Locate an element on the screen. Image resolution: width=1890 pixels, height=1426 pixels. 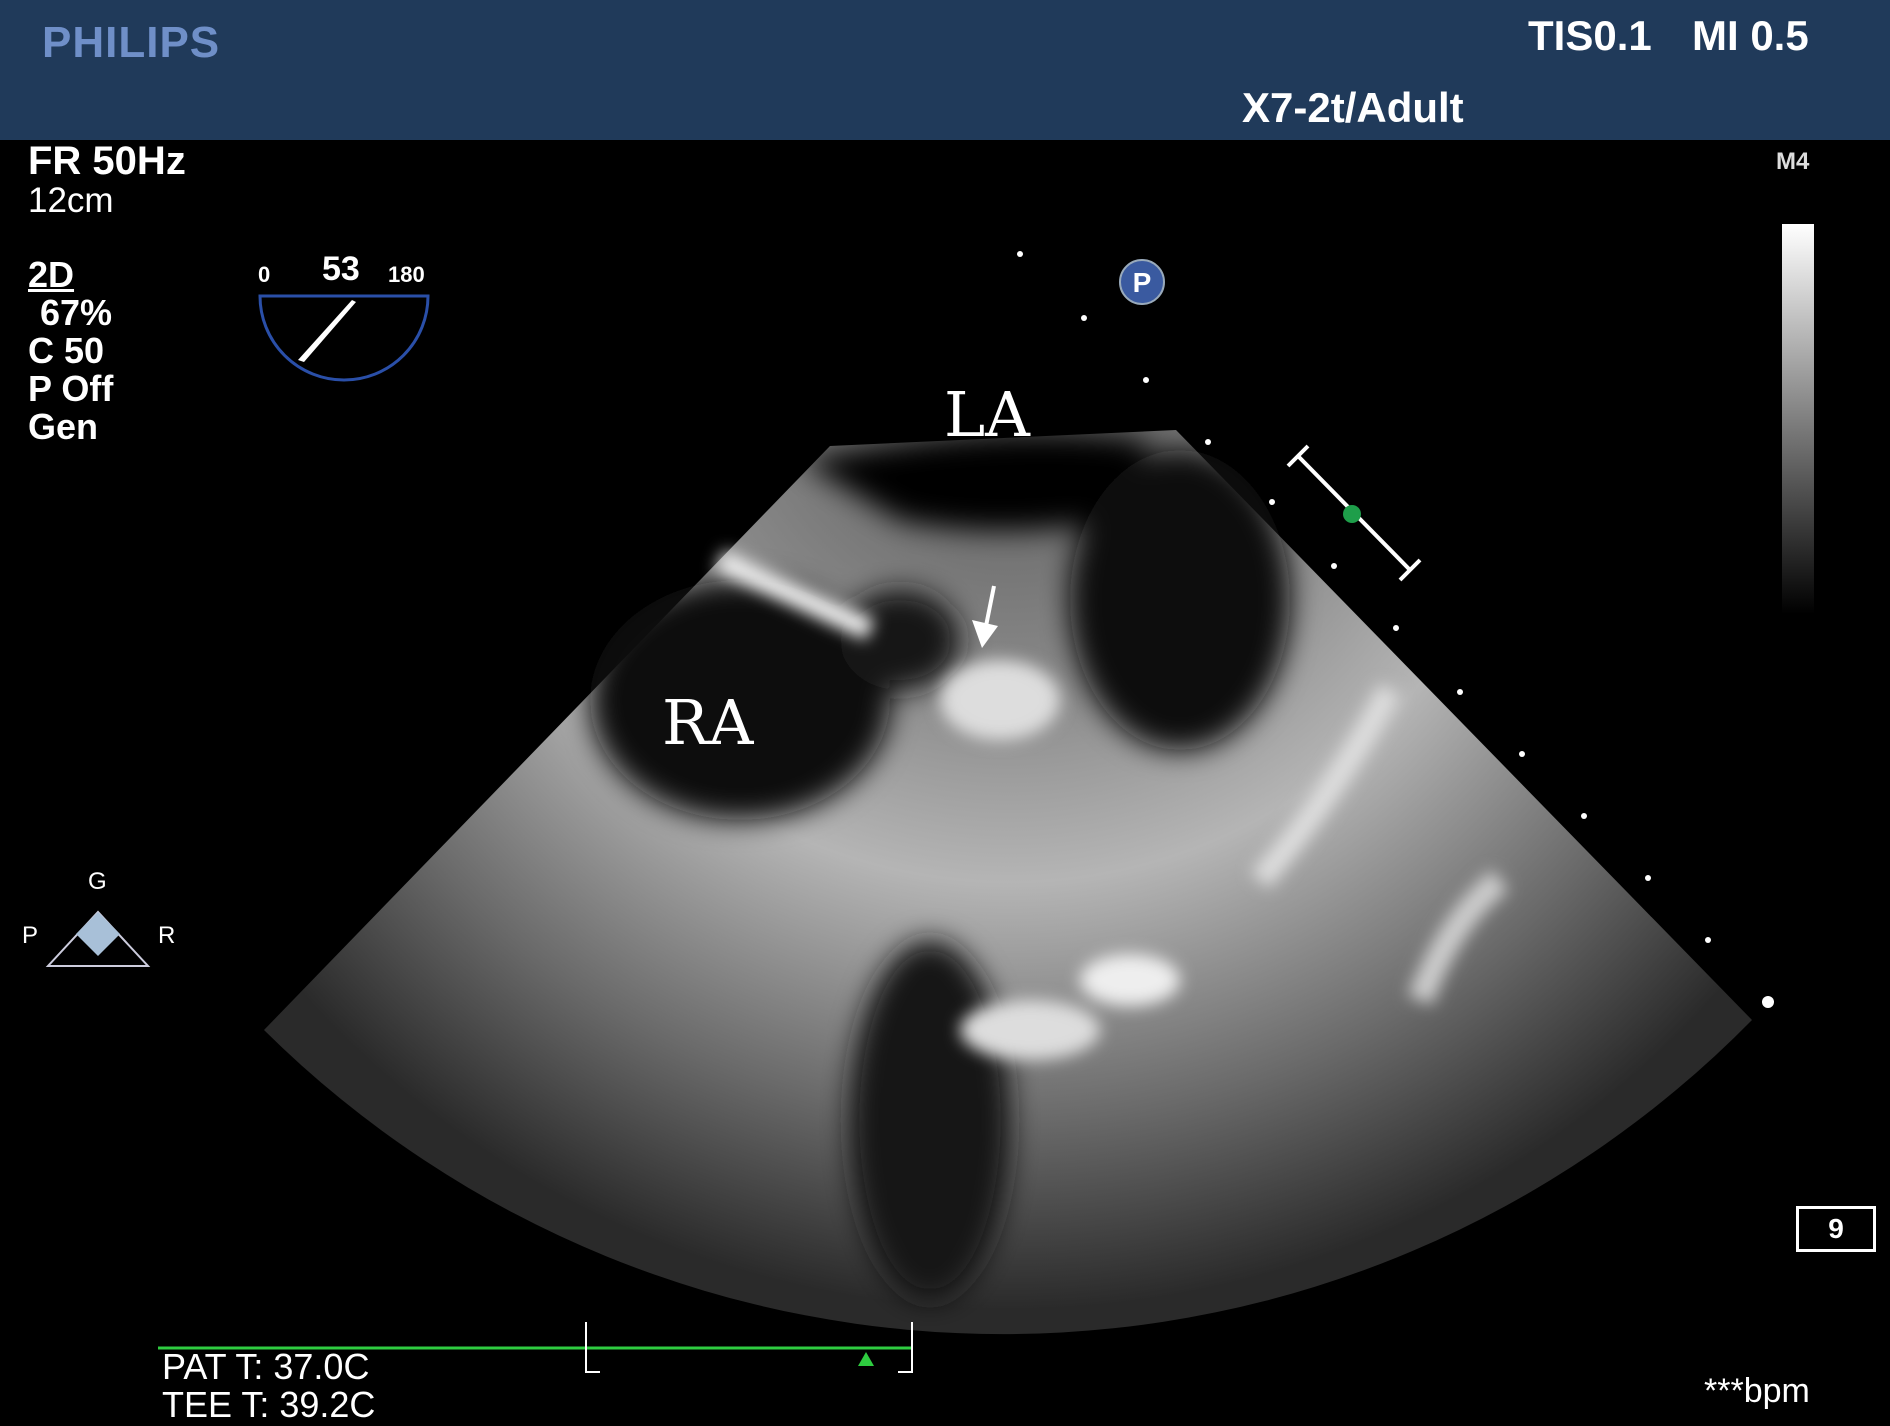
grayscale-bar is located at coordinates (1798, 419).